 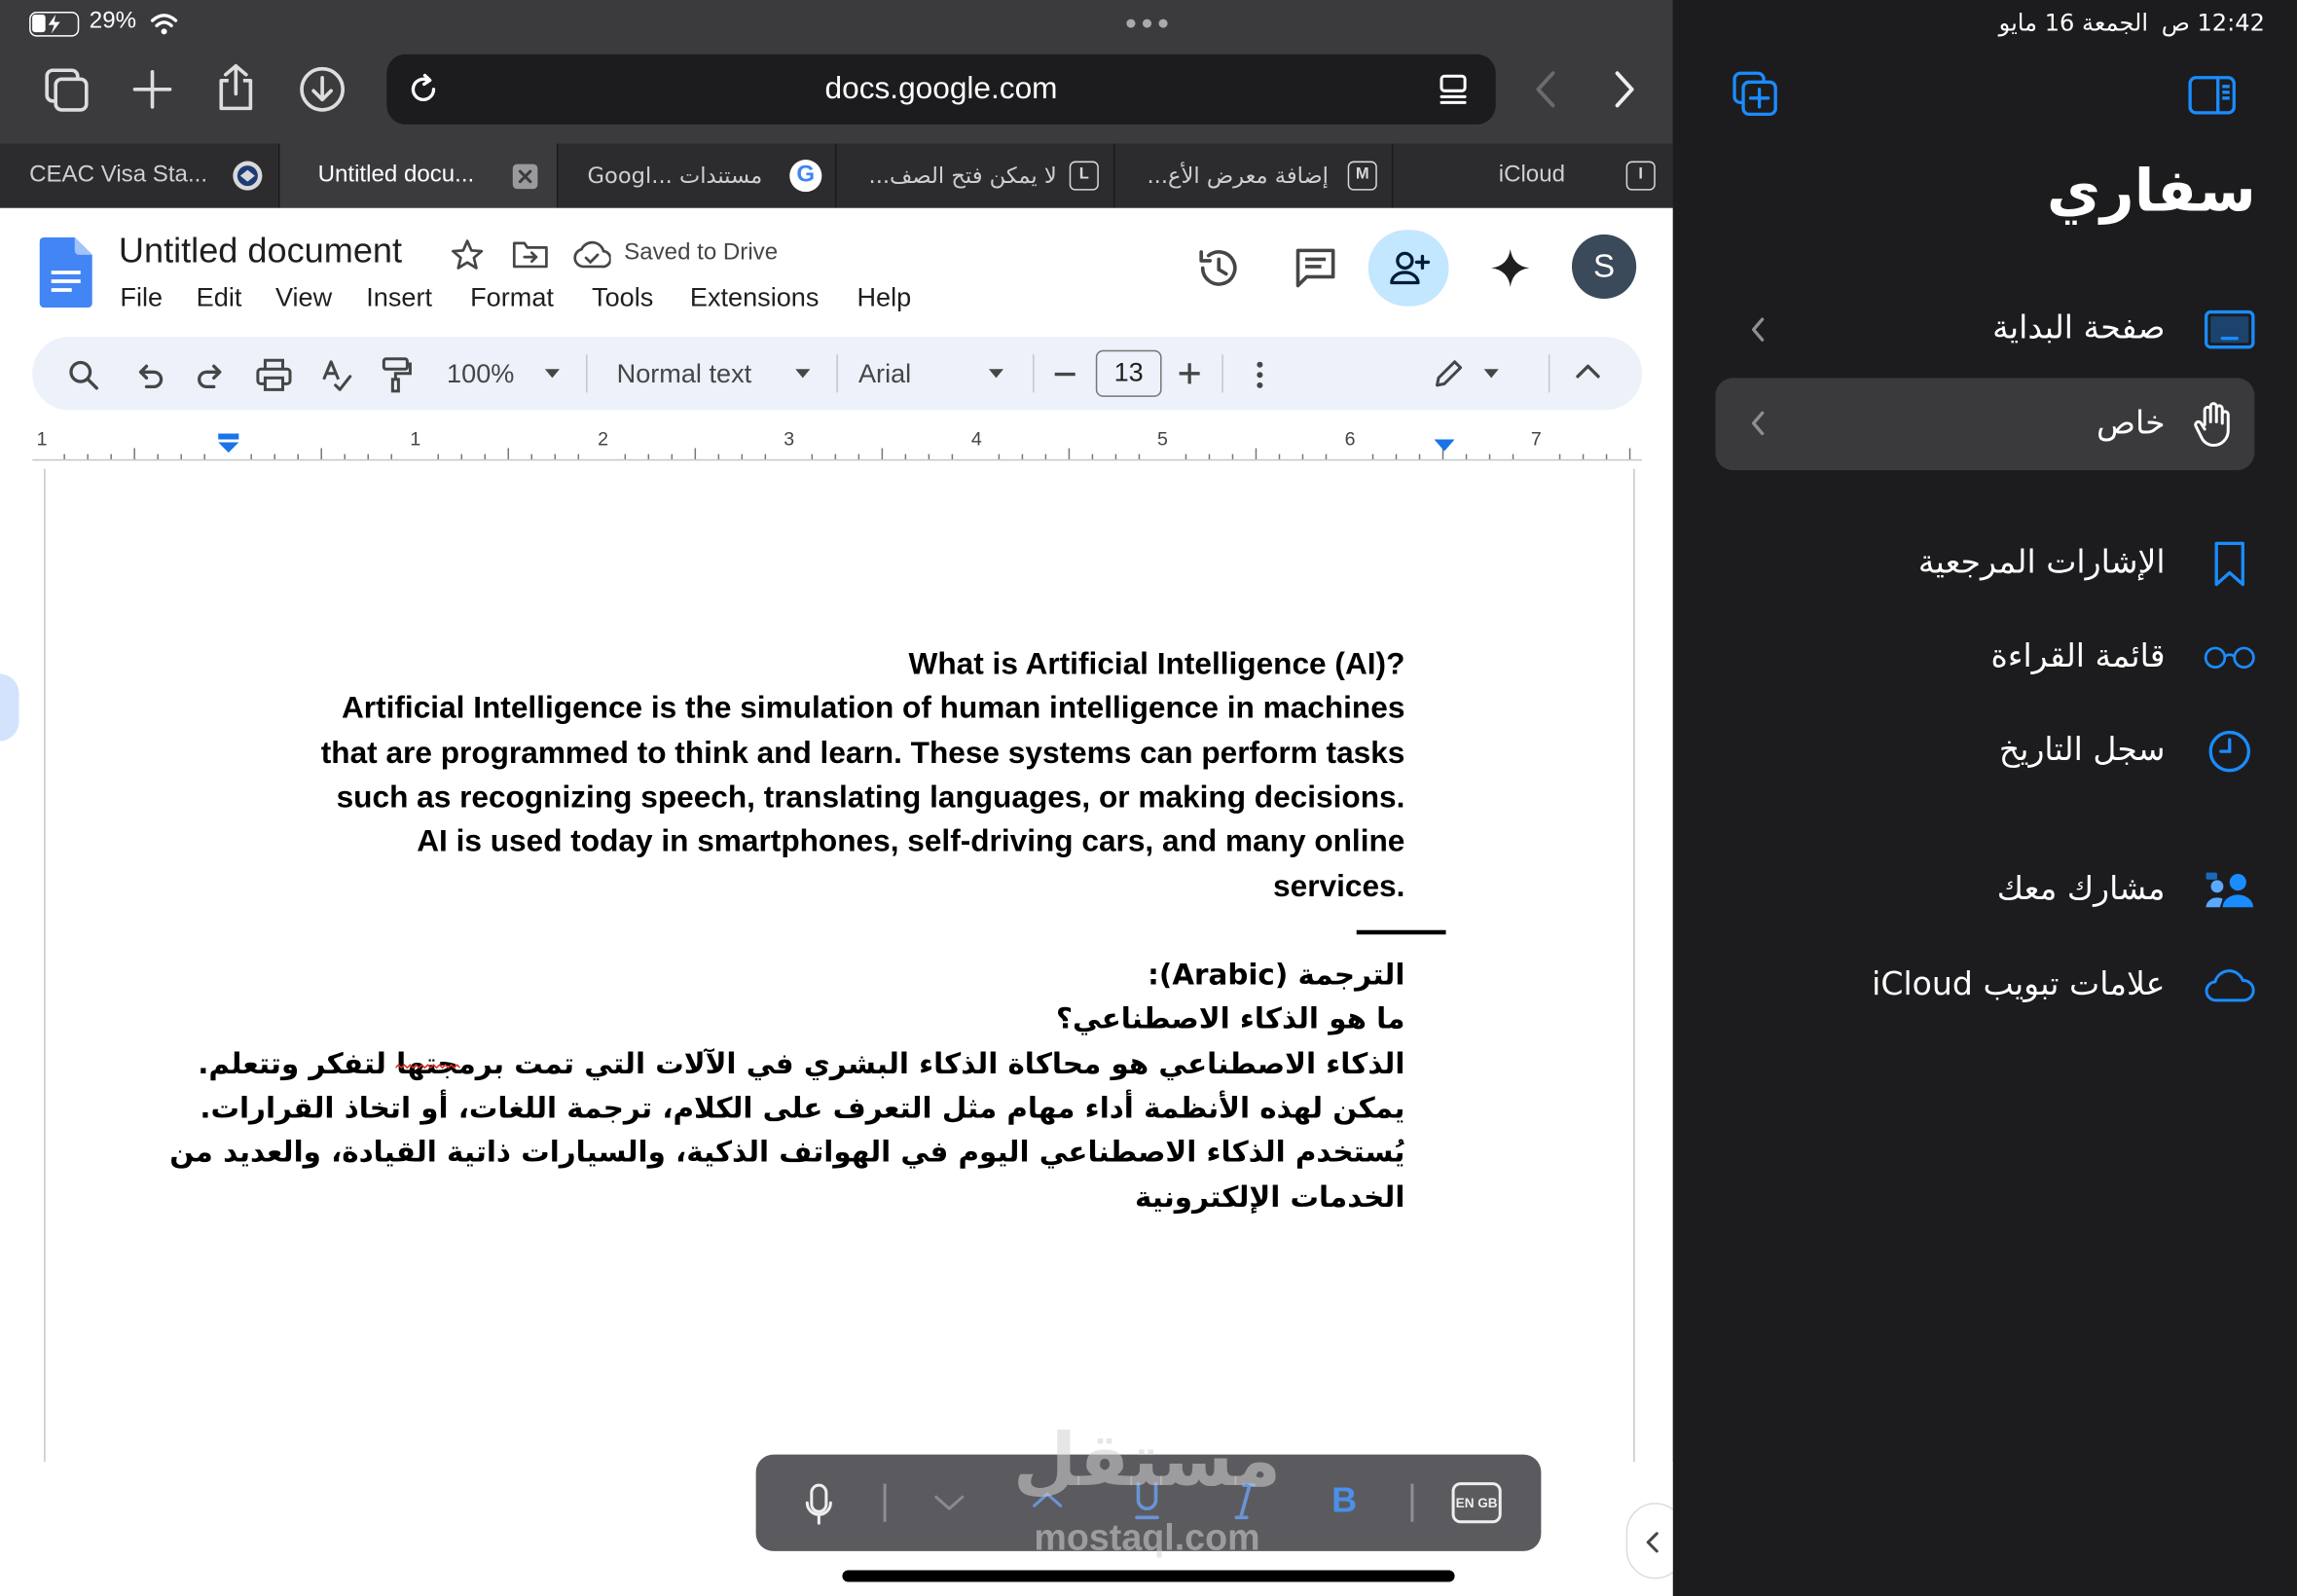 What do you see at coordinates (1147, 23) in the screenshot?
I see `multitasking-dots-icon` at bounding box center [1147, 23].